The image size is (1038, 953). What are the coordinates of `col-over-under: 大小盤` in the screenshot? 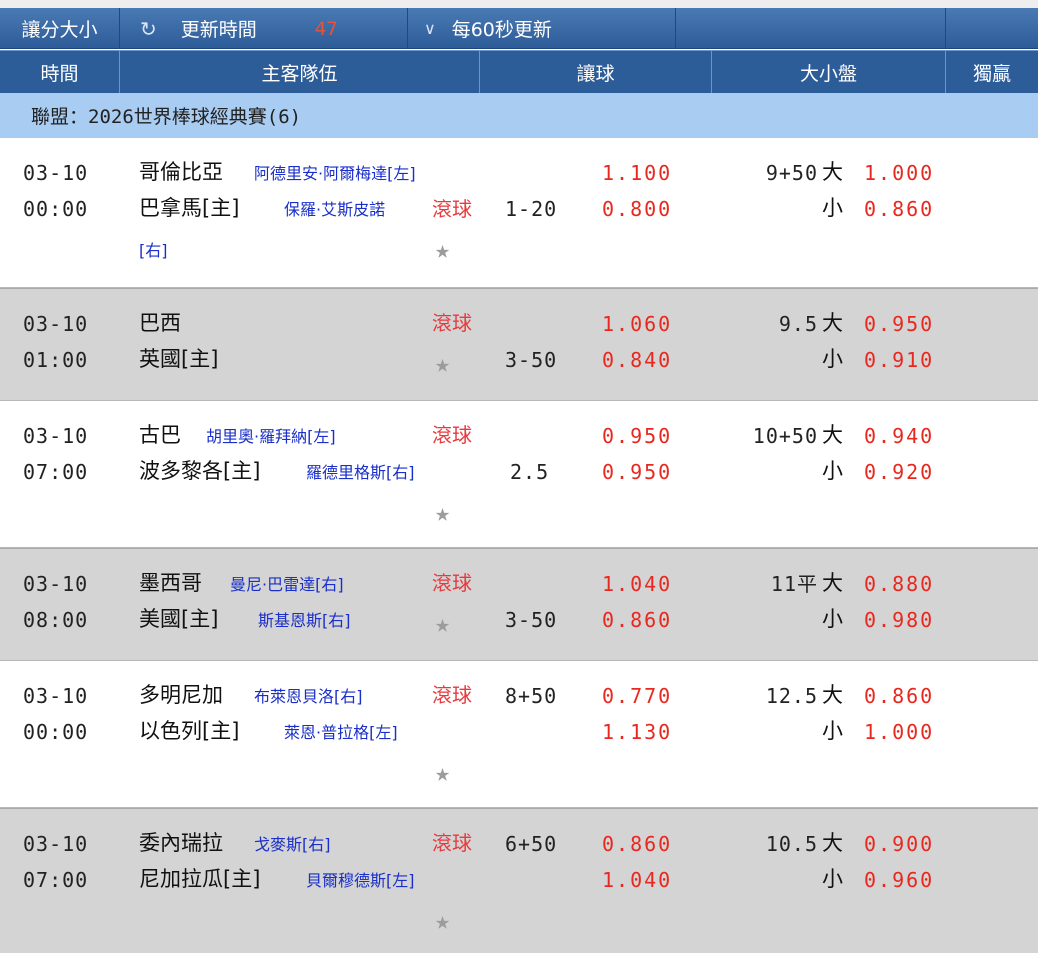 It's located at (829, 72).